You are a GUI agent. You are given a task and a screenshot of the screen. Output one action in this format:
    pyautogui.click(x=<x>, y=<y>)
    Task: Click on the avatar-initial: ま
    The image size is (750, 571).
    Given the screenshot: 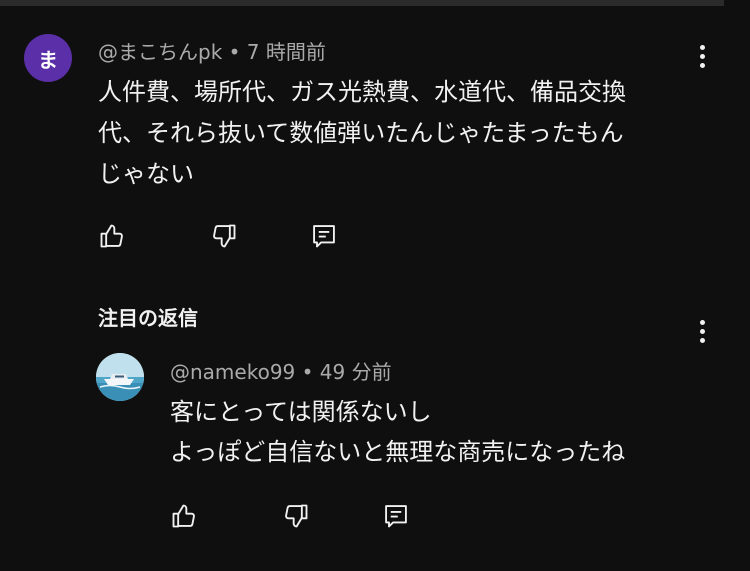 What is the action you would take?
    pyautogui.click(x=48, y=59)
    